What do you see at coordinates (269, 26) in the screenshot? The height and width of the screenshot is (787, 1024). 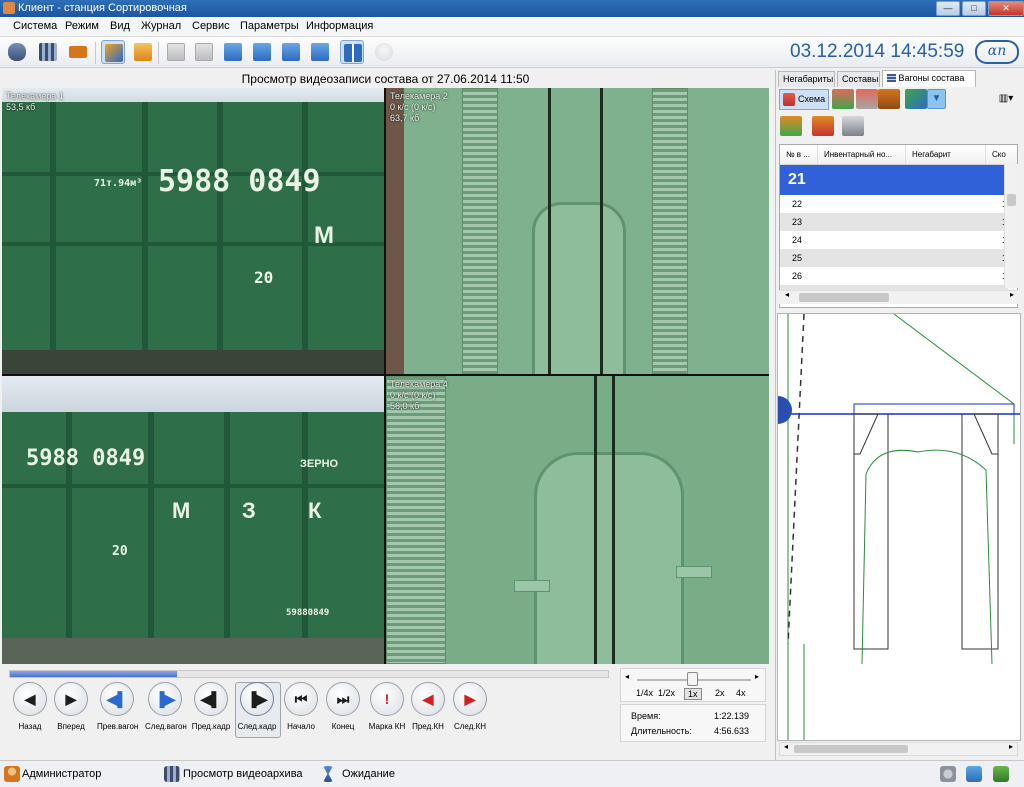 I see `menu-parameters: Параметры` at bounding box center [269, 26].